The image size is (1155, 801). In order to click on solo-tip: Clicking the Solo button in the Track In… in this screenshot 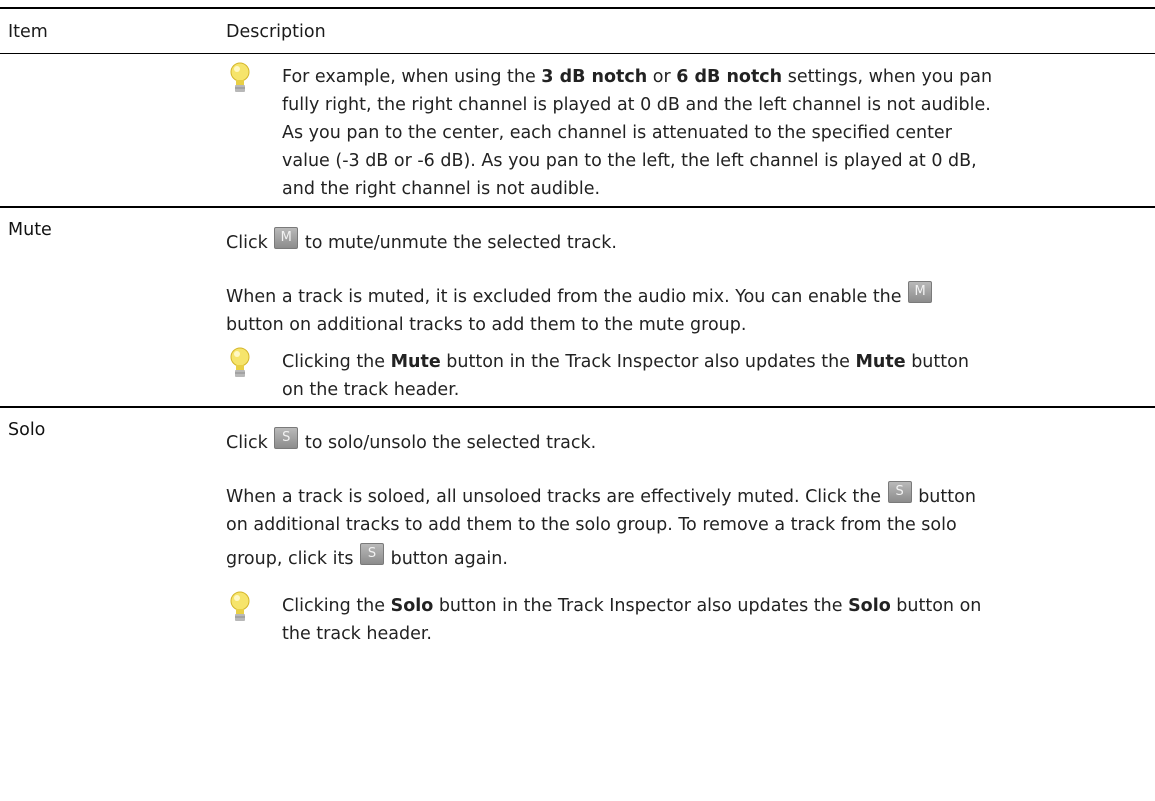, I will do `click(712, 620)`.